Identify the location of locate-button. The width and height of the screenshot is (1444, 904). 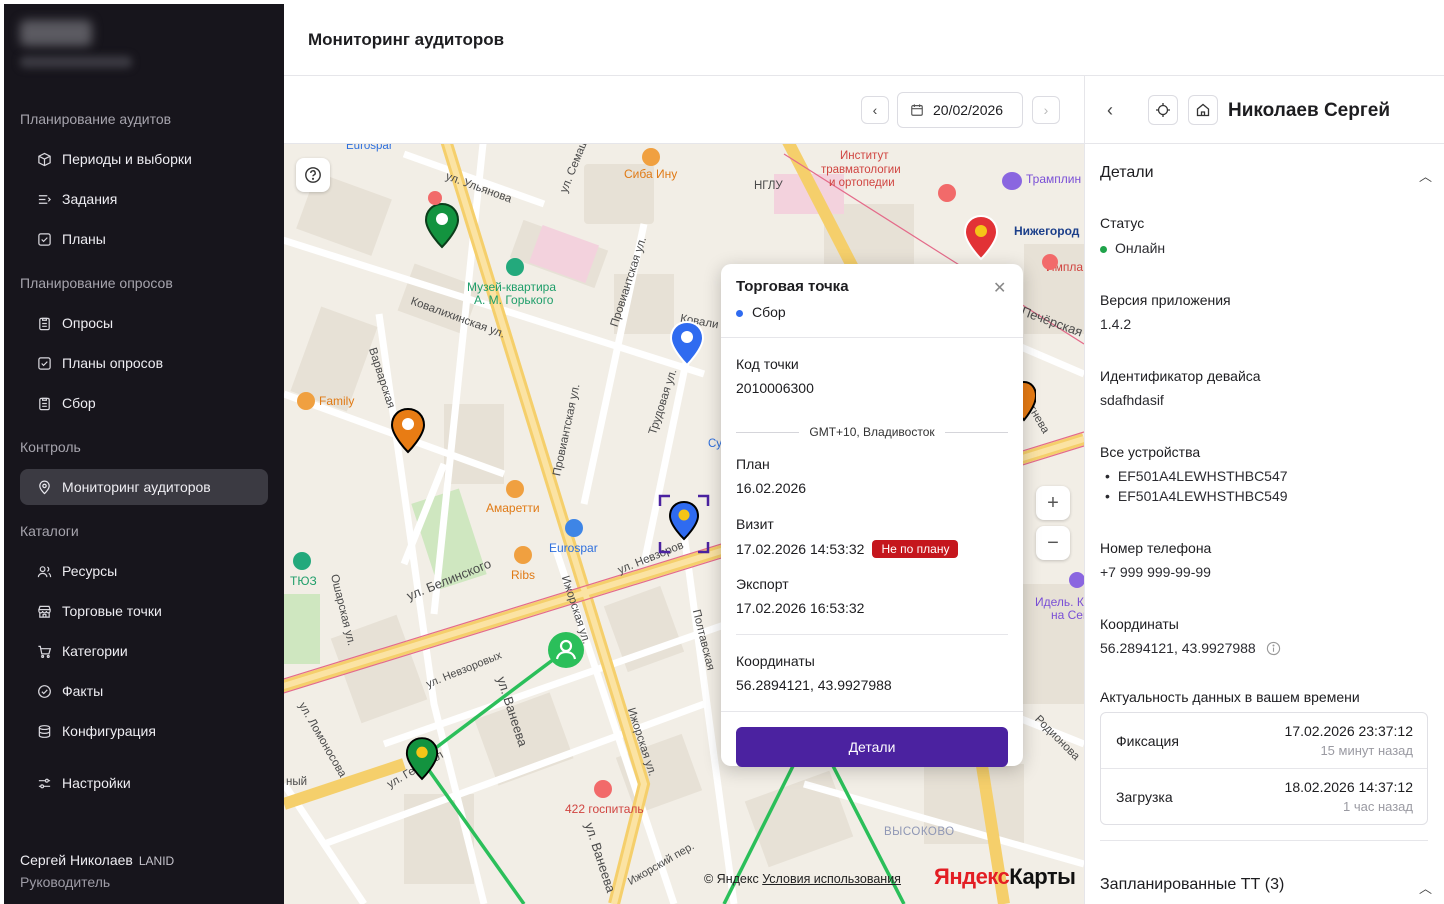
(1163, 110).